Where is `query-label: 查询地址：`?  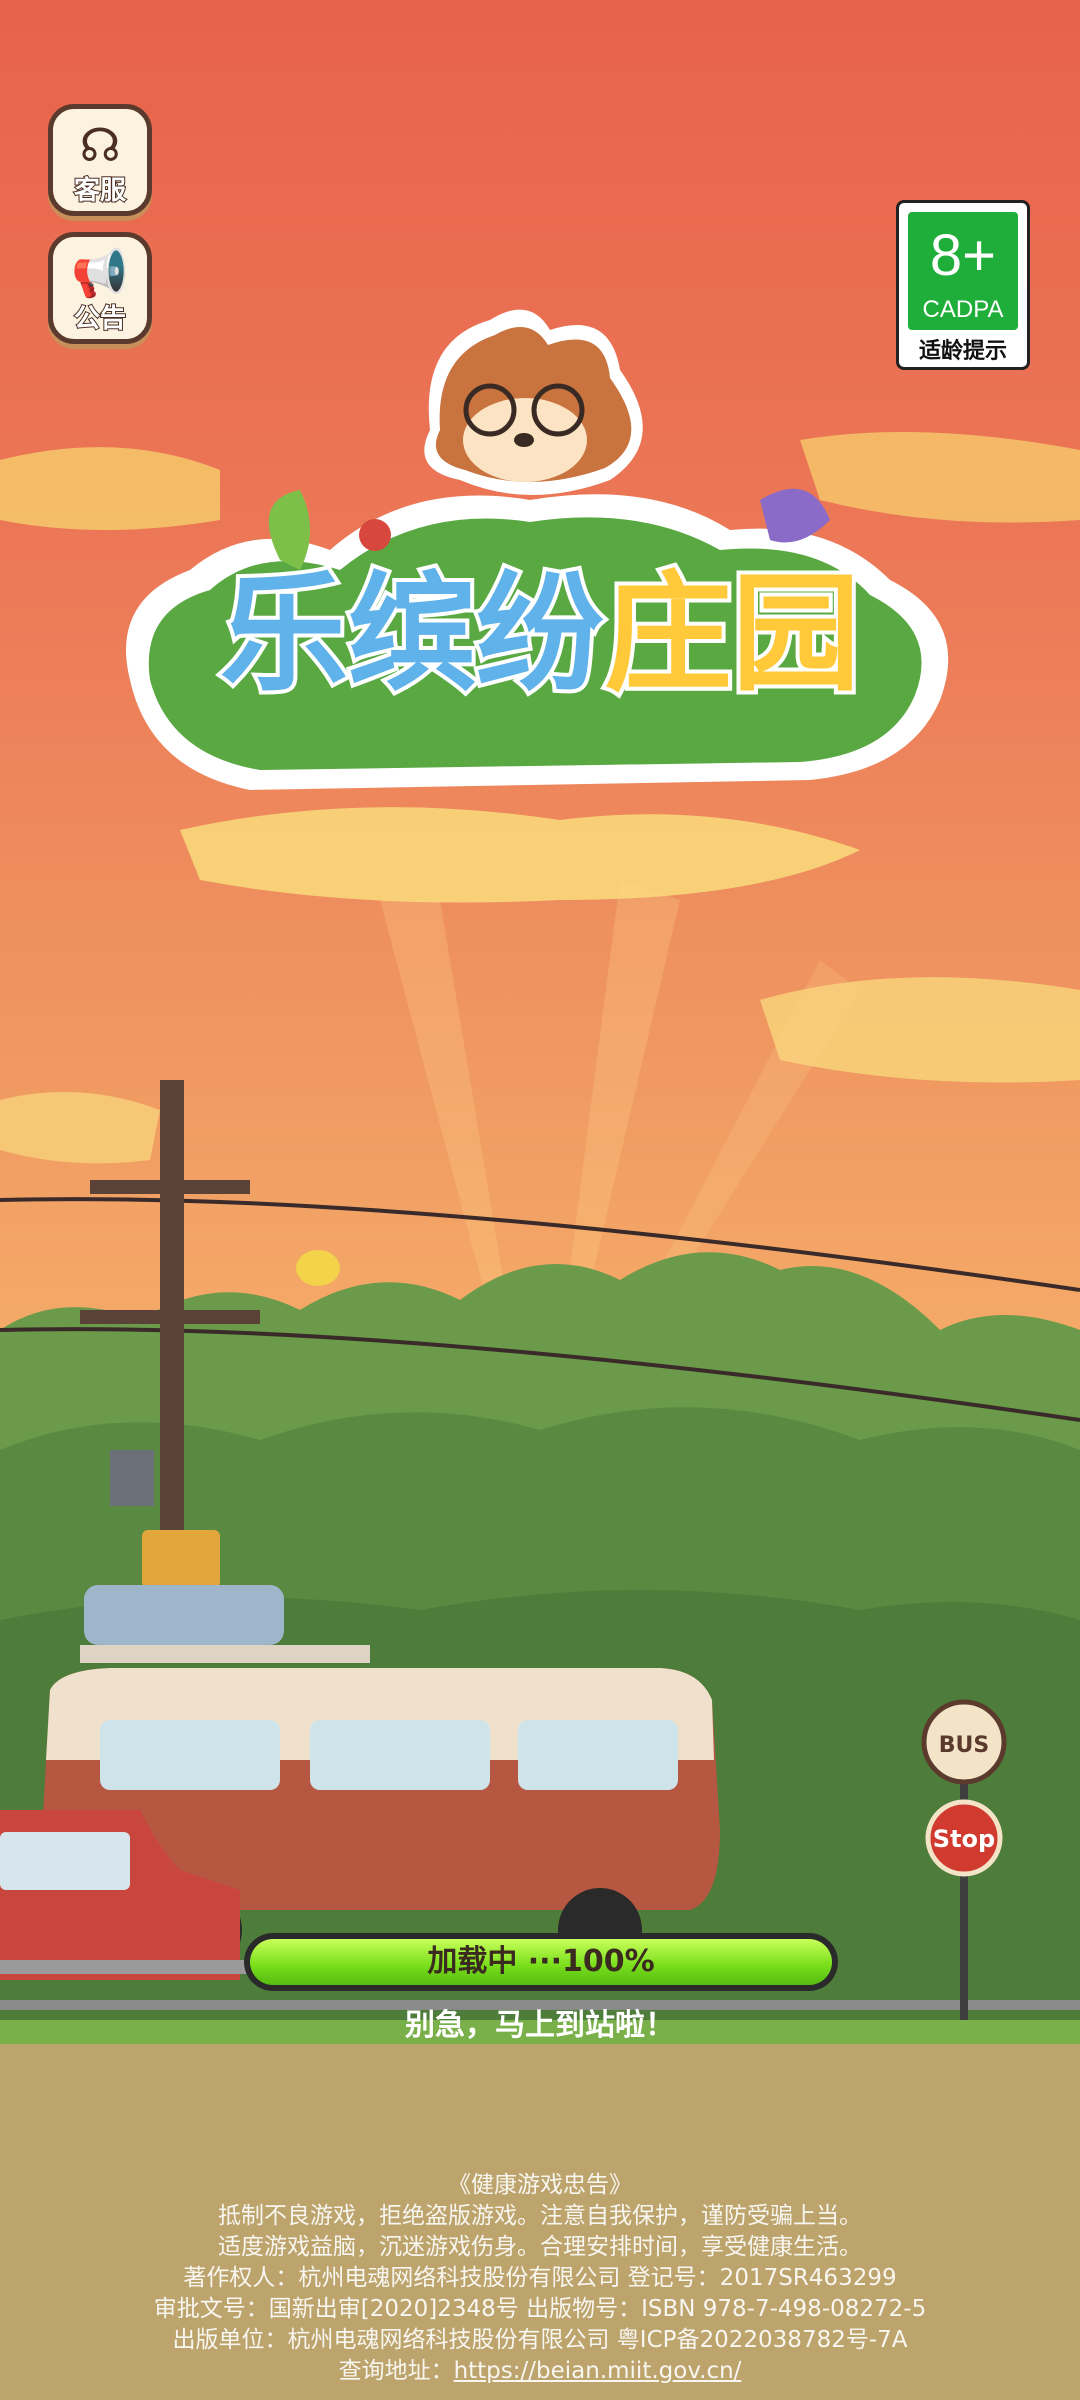 query-label: 查询地址： is located at coordinates (396, 2371).